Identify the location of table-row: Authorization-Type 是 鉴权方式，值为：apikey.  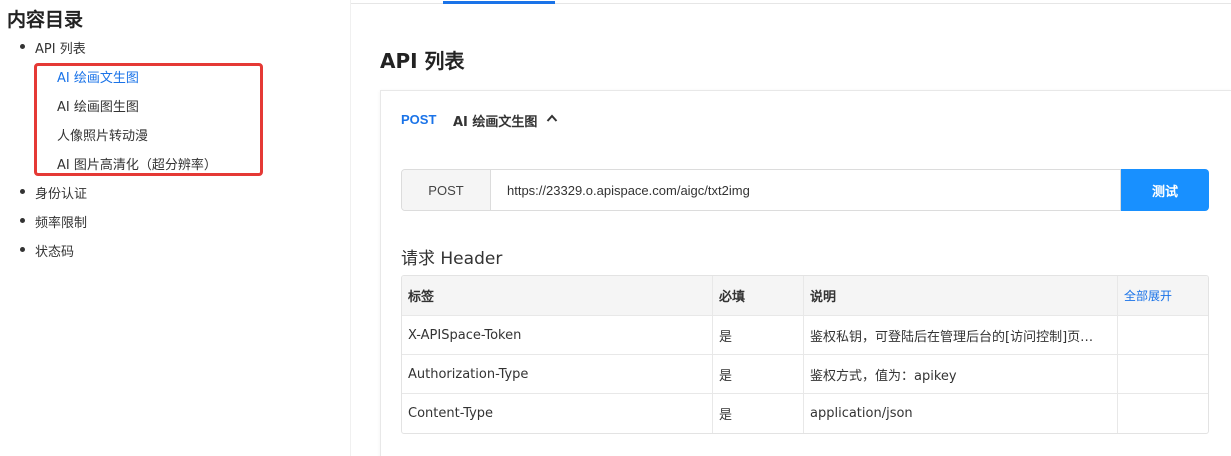
(805, 374).